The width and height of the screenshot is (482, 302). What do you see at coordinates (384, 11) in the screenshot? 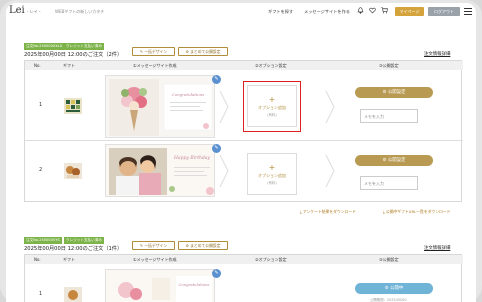
I see `cart-icon` at bounding box center [384, 11].